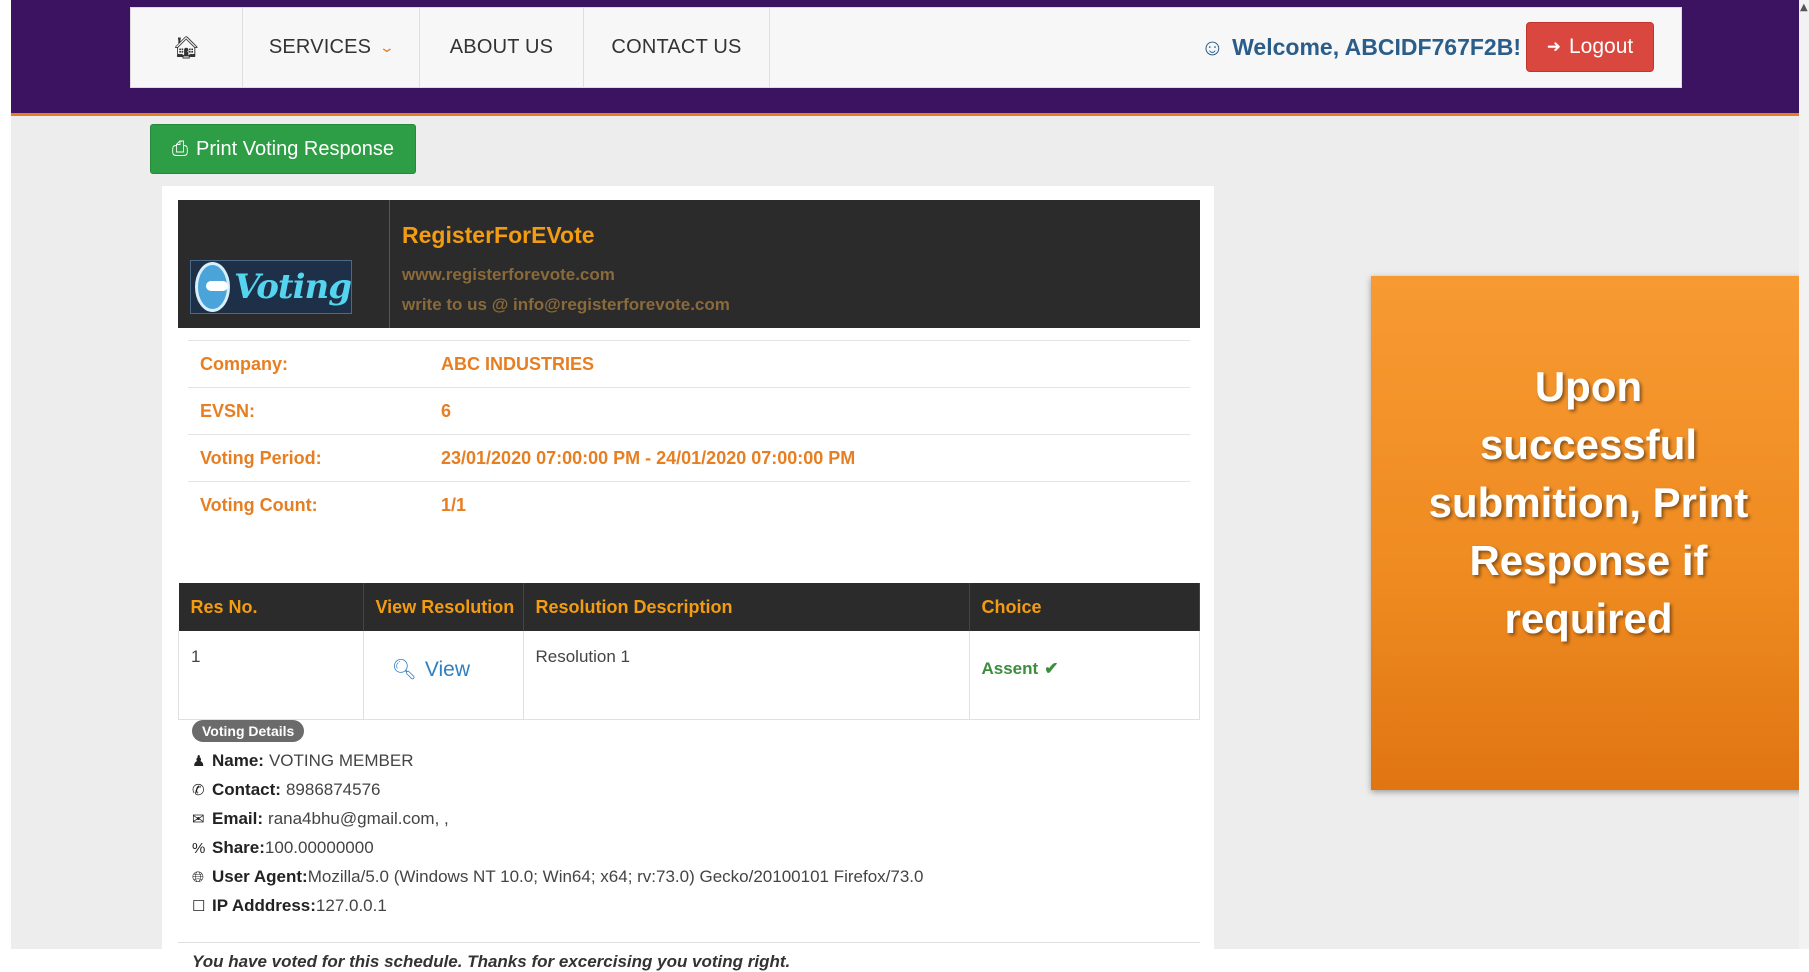 This screenshot has height=972, width=1809. I want to click on info-row-company: Company: ABC INDUSTRIES, so click(689, 364).